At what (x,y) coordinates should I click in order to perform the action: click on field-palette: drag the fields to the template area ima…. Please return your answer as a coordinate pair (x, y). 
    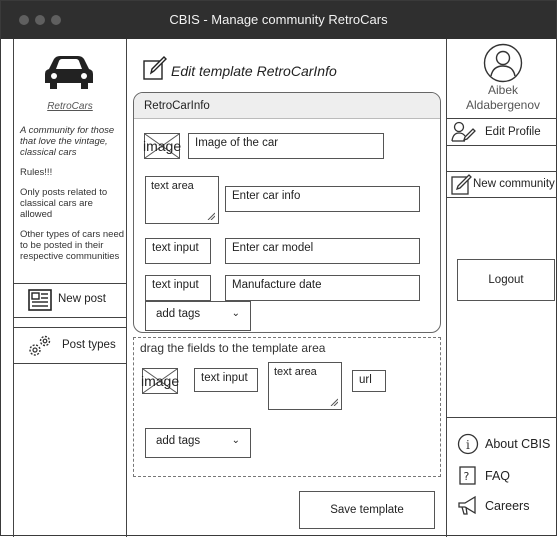
    Looking at the image, I should click on (287, 407).